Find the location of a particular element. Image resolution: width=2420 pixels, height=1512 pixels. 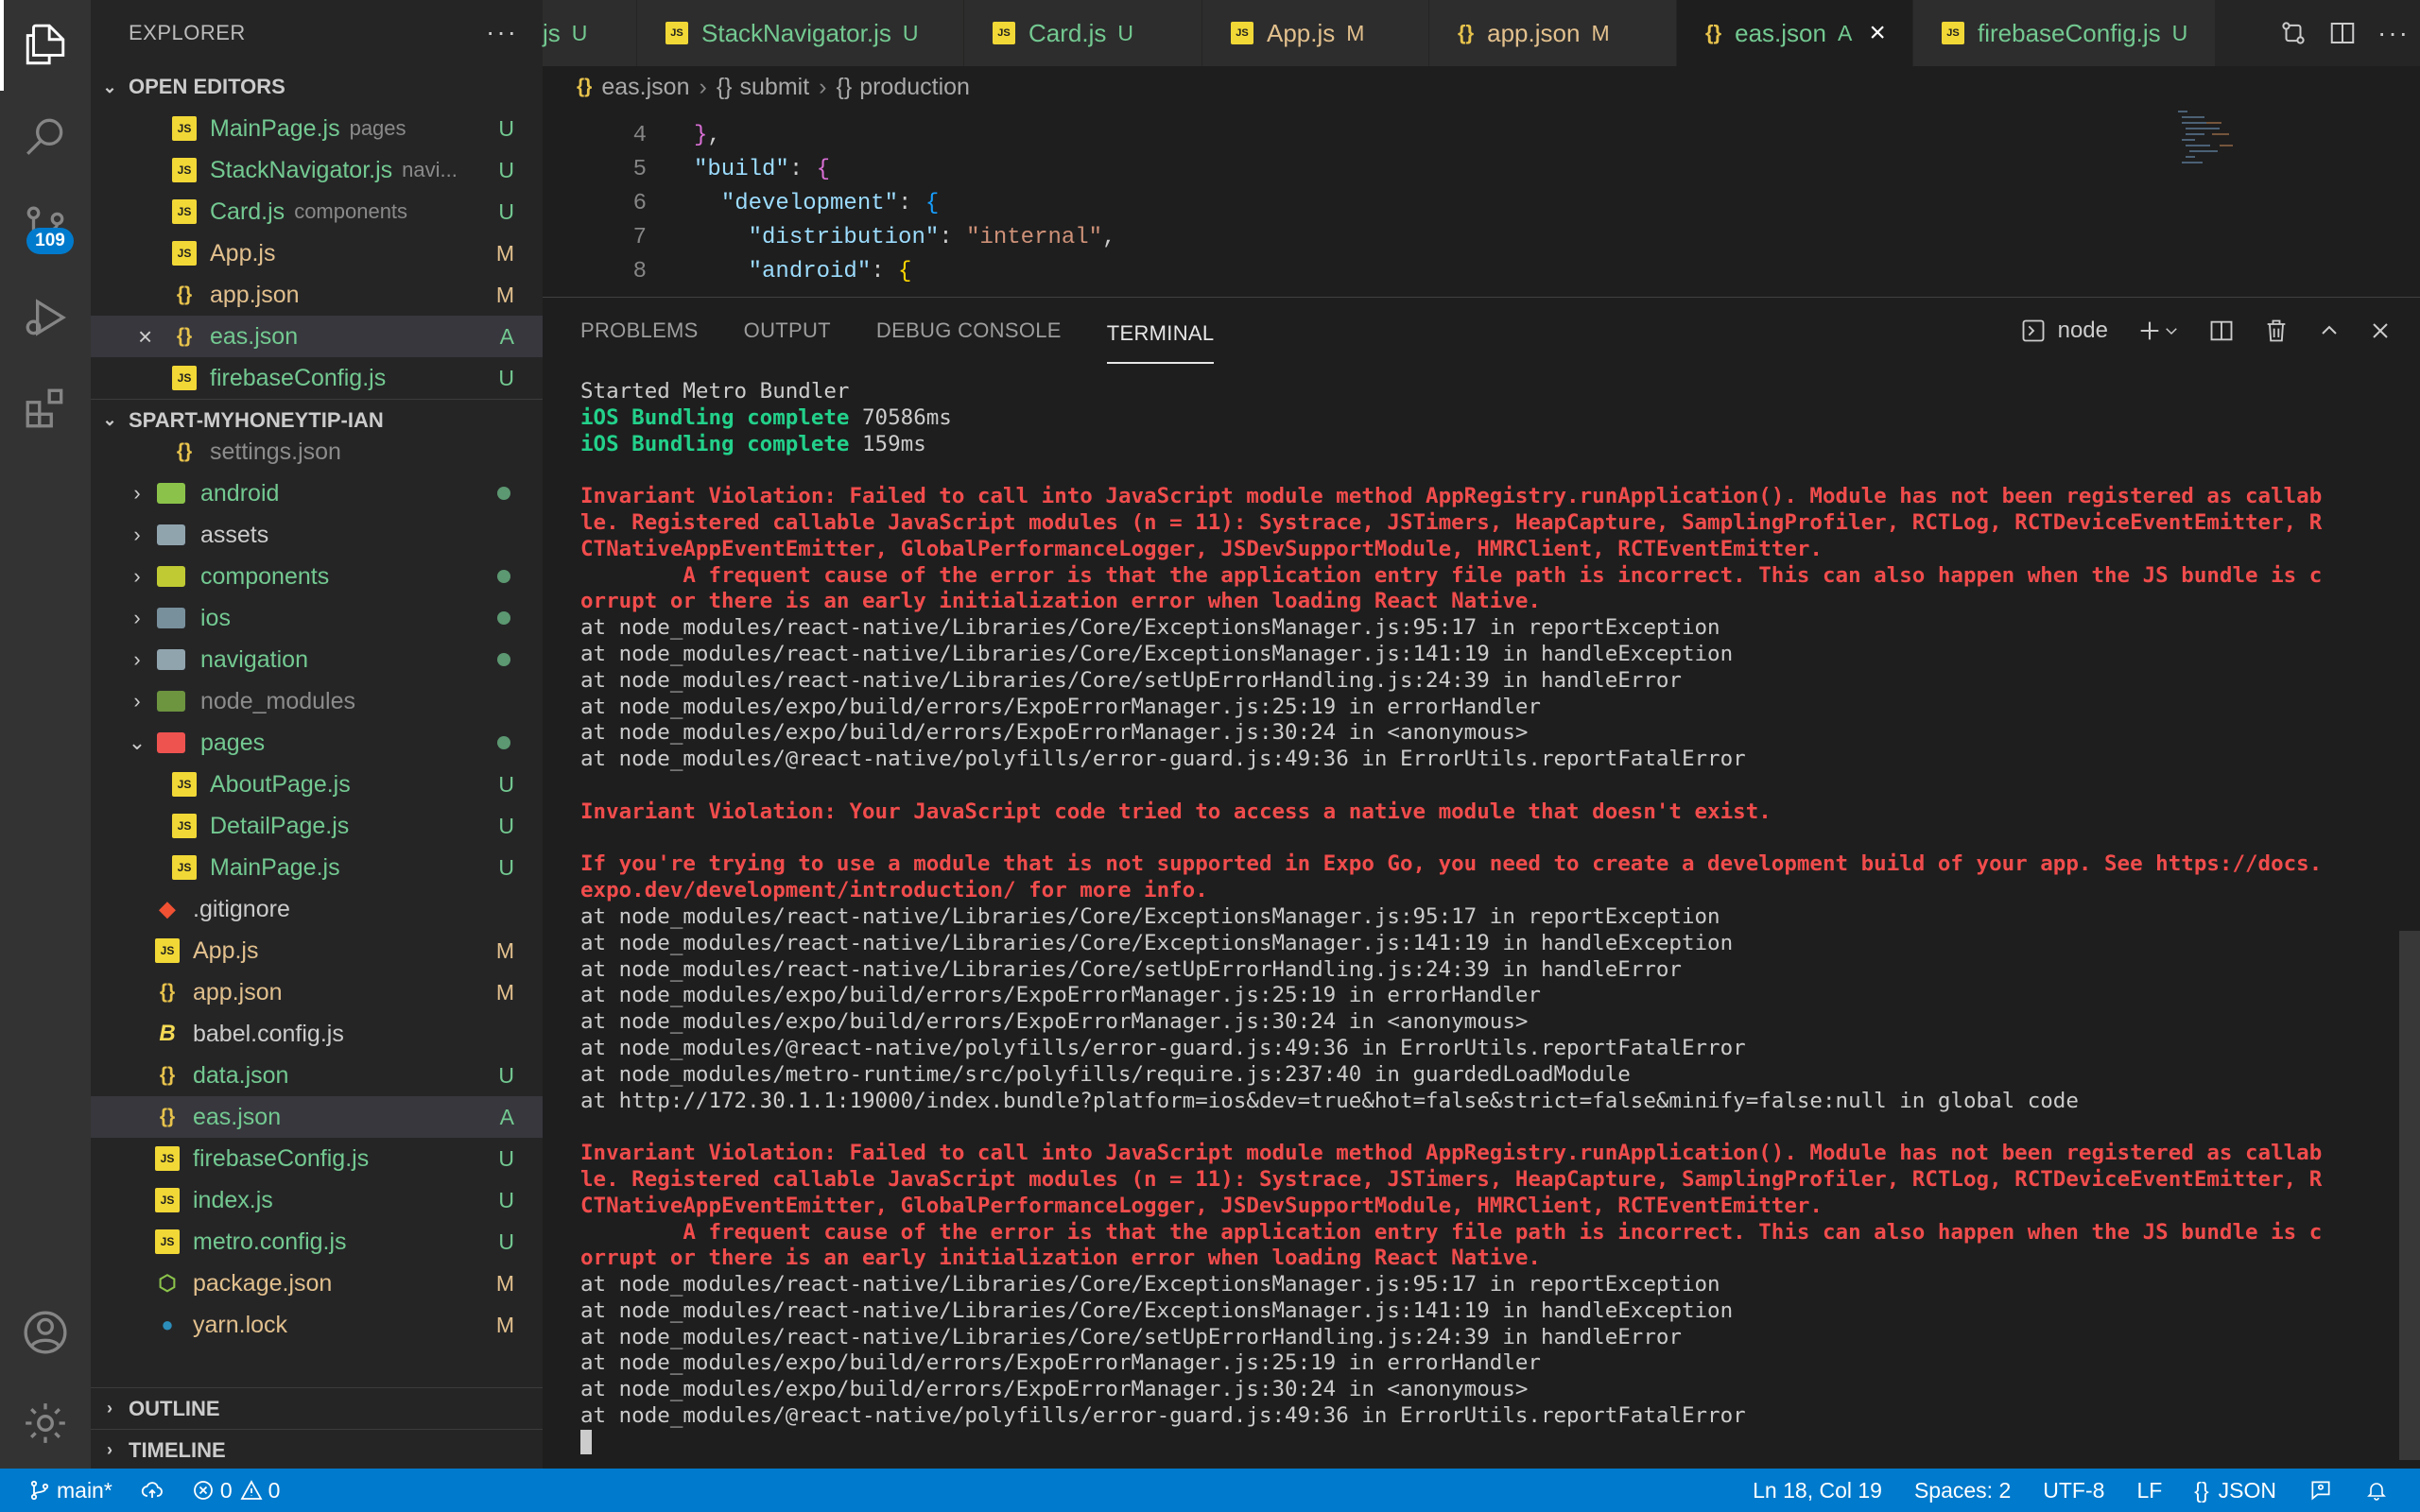

tree-file: JS AboutPage.js U is located at coordinates (317, 784).